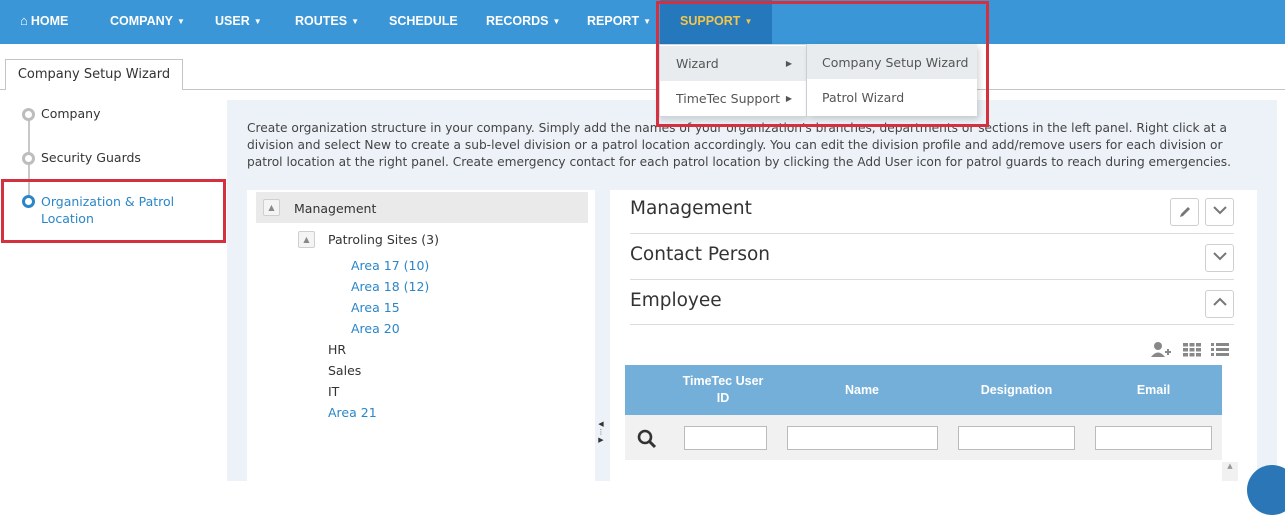 This screenshot has width=1285, height=515. I want to click on tree-node-area: Area 20, so click(375, 328).